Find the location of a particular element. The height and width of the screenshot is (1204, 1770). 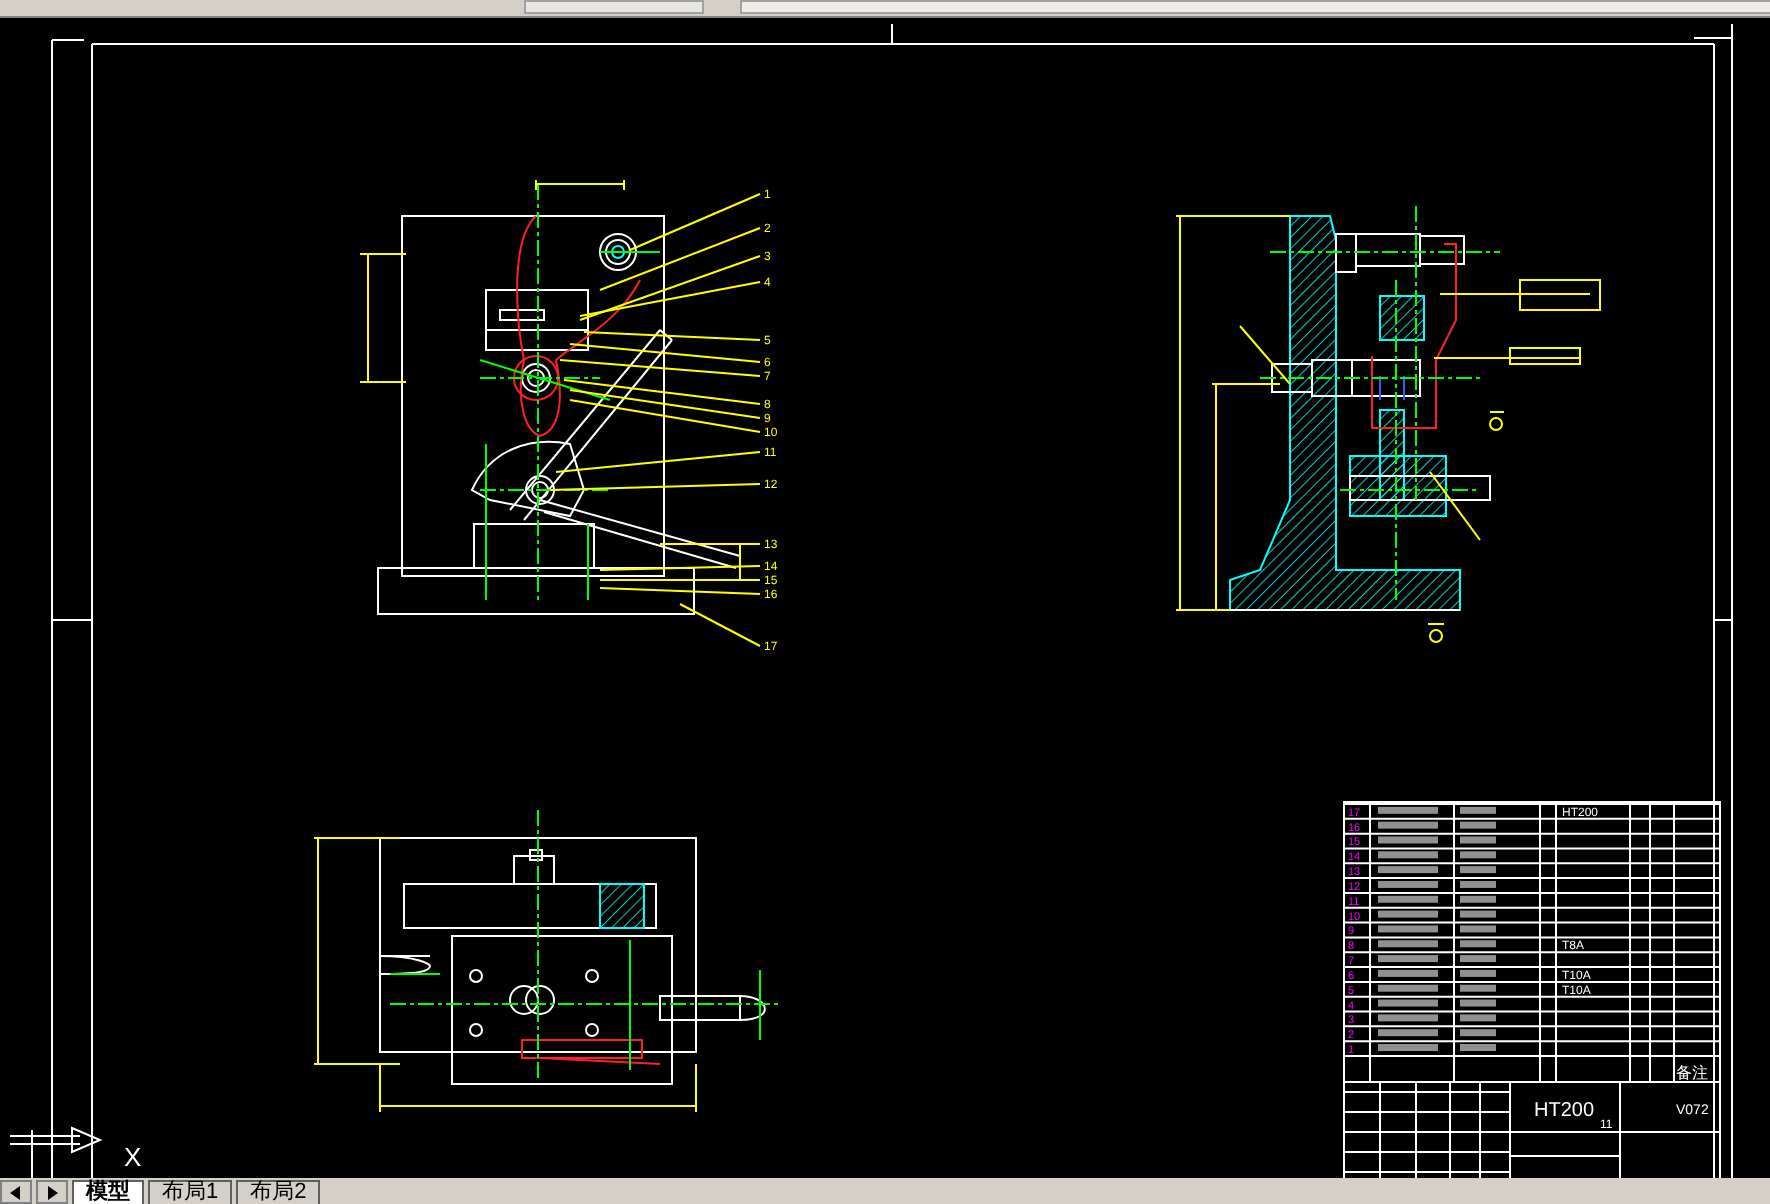

ucs-icon is located at coordinates (56, 1152).